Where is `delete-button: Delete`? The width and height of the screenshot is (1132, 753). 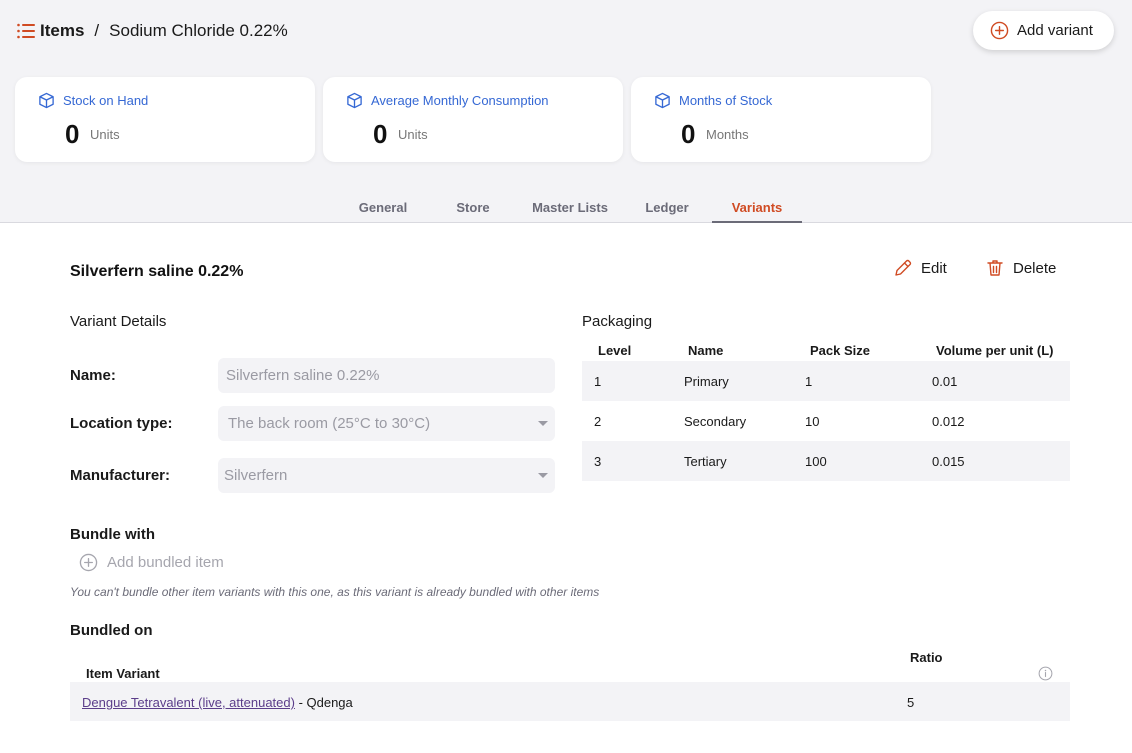 delete-button: Delete is located at coordinates (1020, 268).